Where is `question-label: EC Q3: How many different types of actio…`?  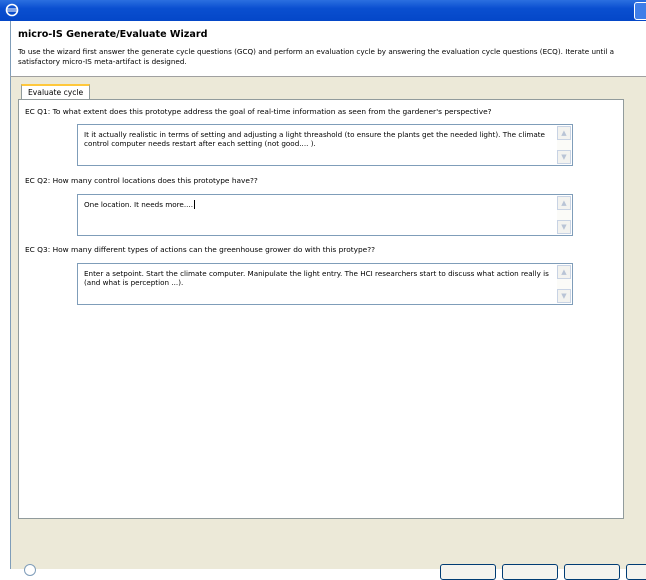
question-label: EC Q3: How many different types of actio… is located at coordinates (200, 249).